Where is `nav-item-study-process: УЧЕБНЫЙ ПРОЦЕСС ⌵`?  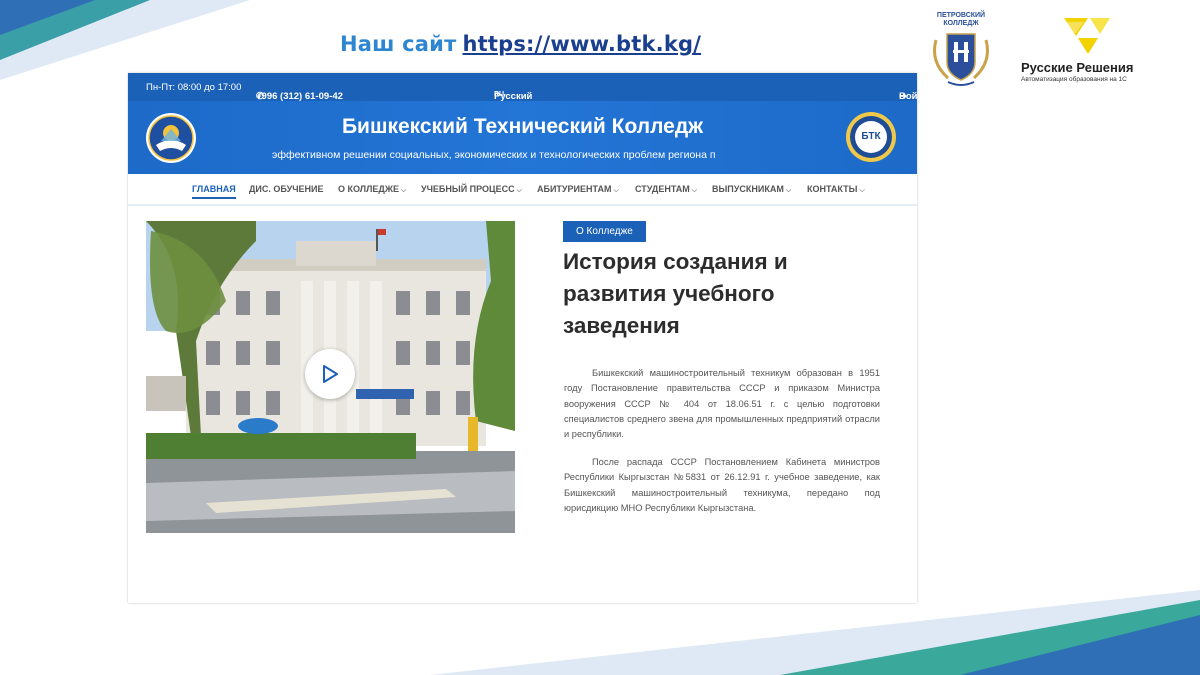
nav-item-study-process: УЧЕБНЫЙ ПРОЦЕСС ⌵ is located at coordinates (471, 189).